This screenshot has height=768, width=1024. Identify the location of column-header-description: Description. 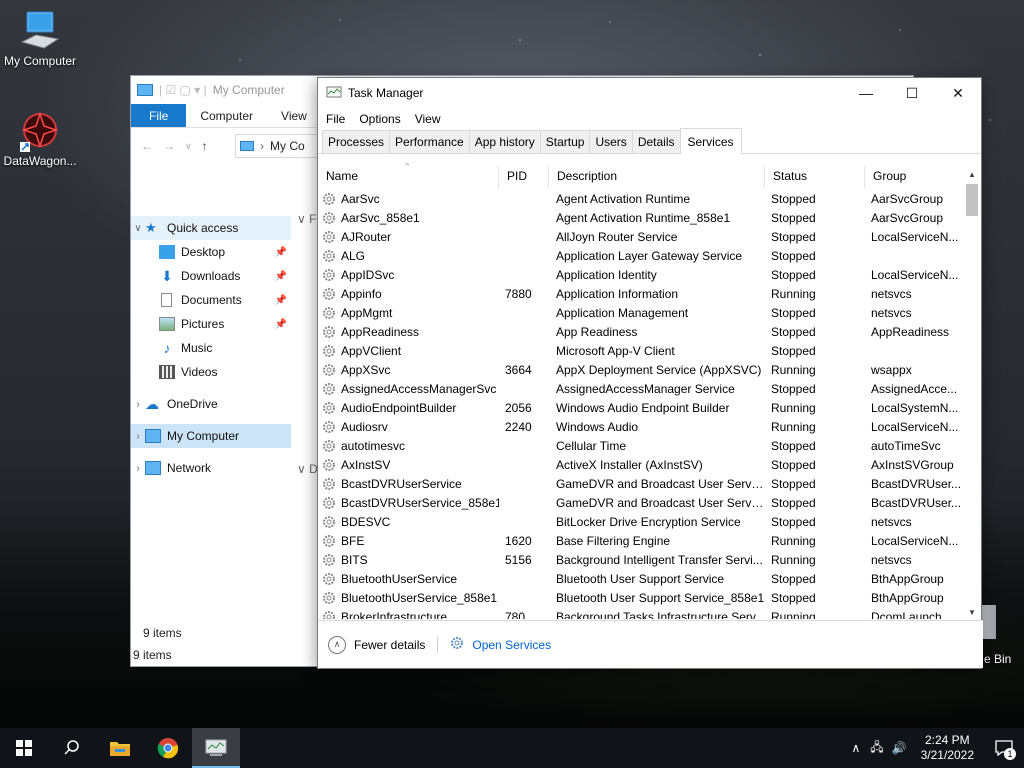
(657, 177).